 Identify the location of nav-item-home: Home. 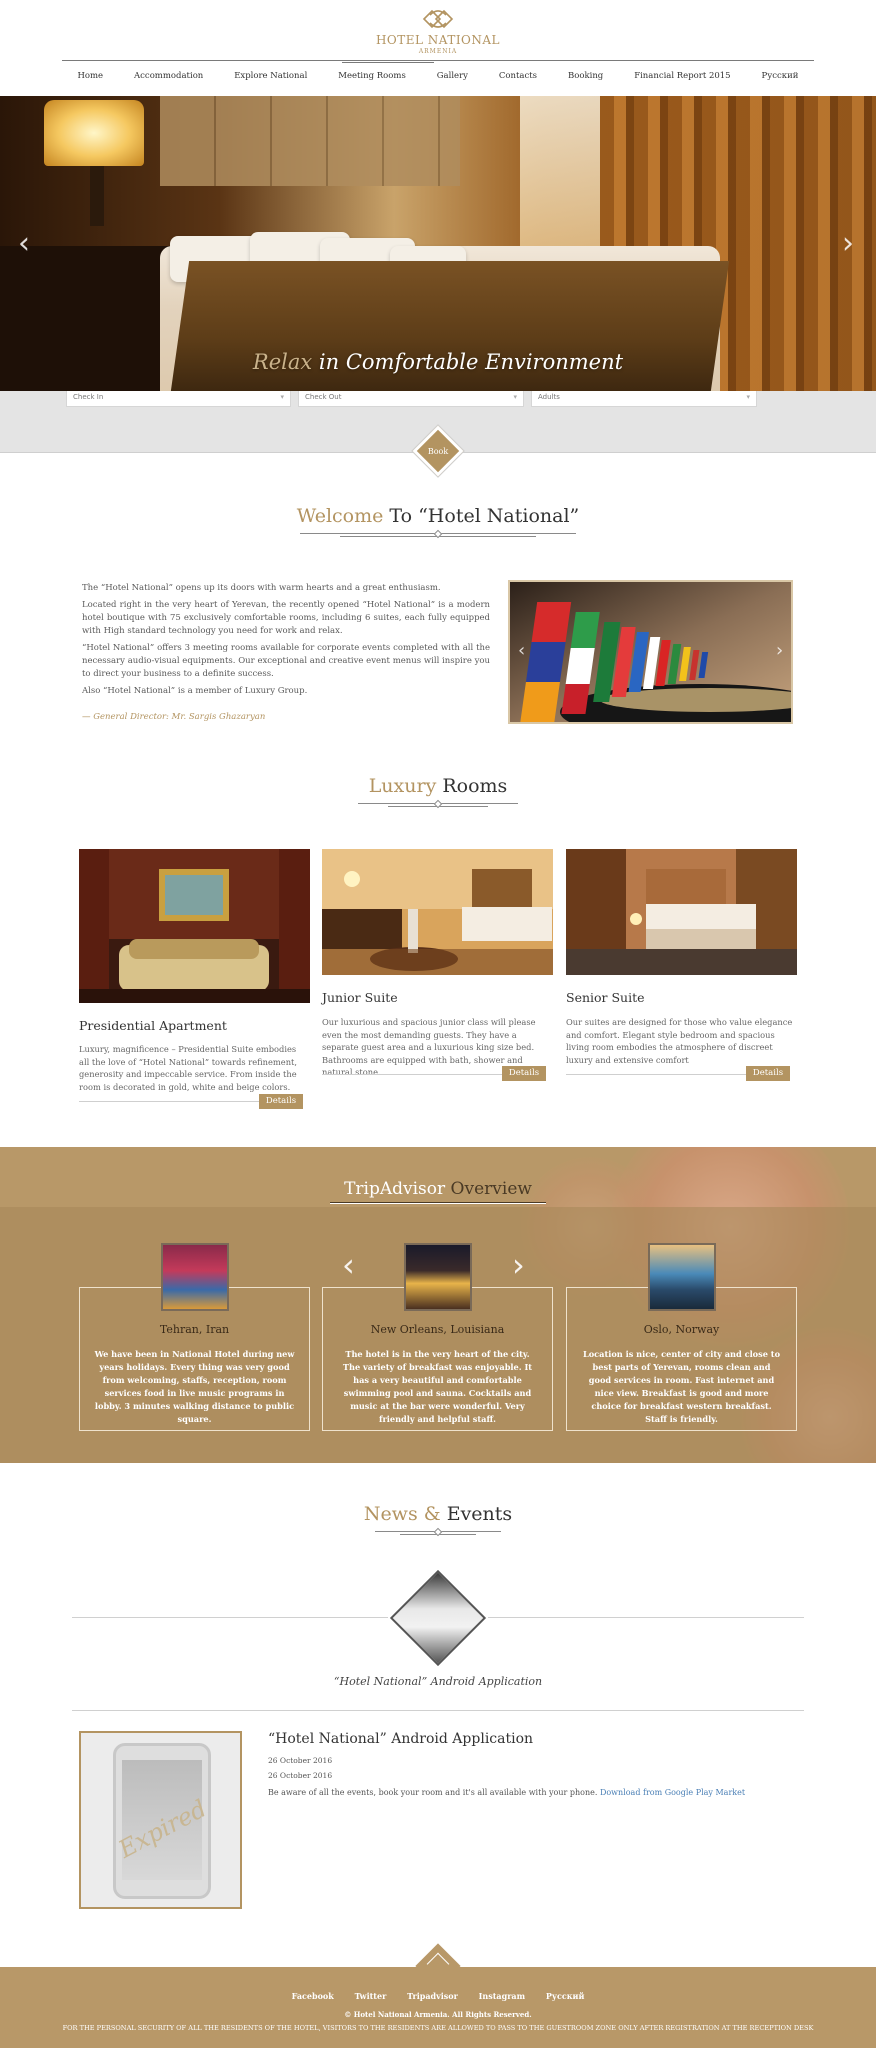
(90, 79).